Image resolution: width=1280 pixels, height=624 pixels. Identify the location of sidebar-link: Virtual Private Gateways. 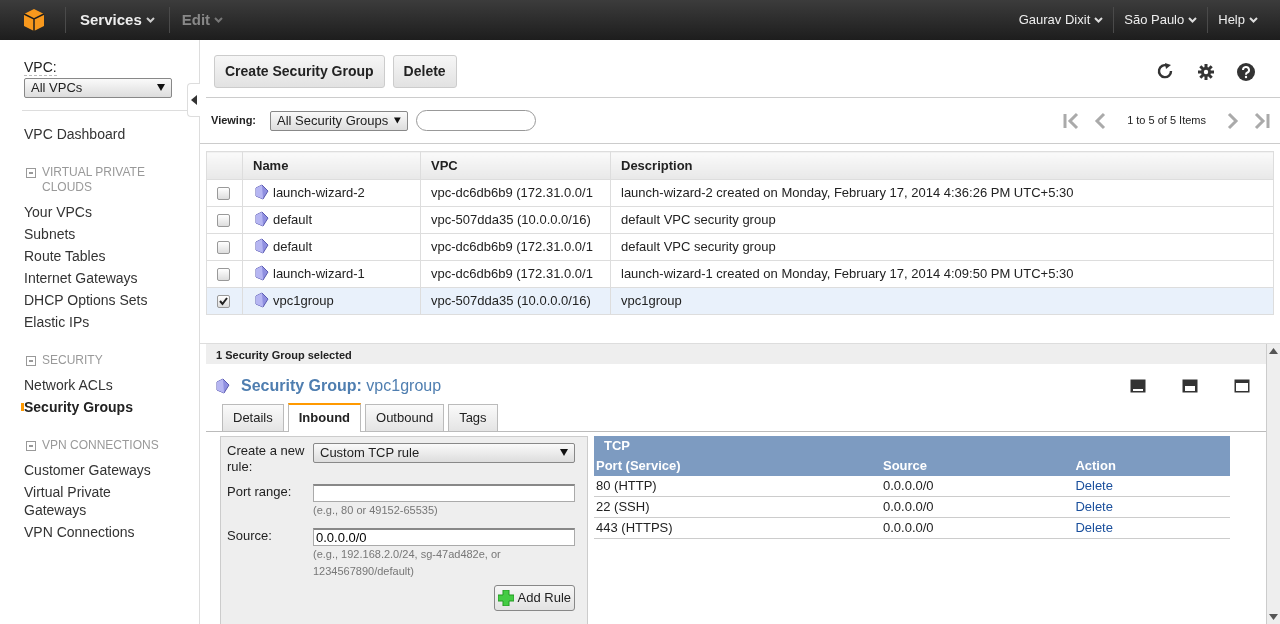
(94, 500).